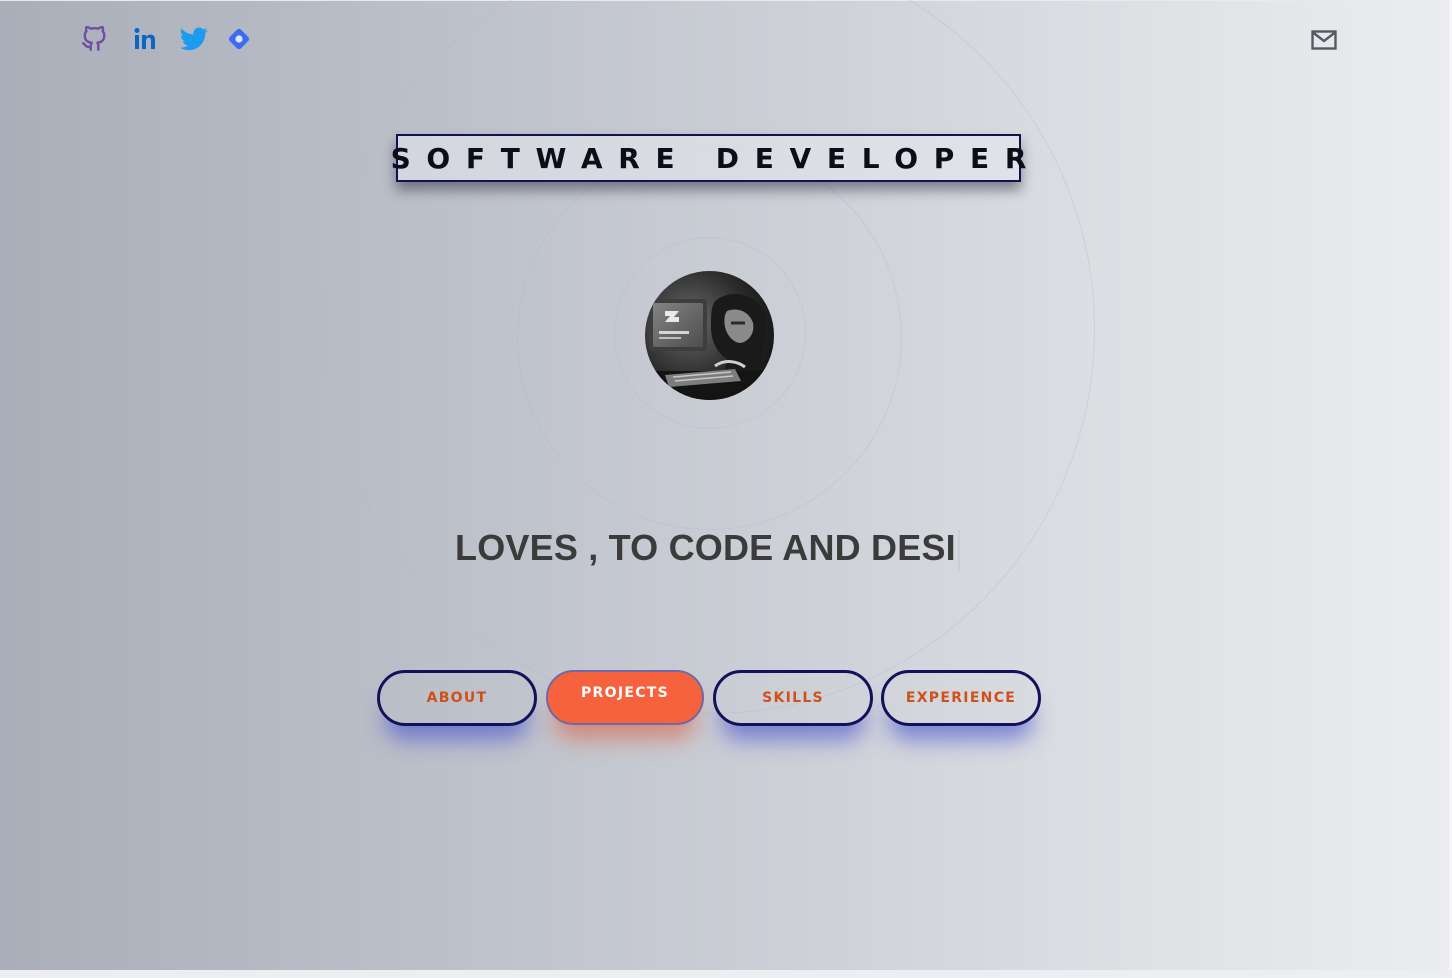 This screenshot has height=978, width=1452. I want to click on mail-link, so click(1324, 40).